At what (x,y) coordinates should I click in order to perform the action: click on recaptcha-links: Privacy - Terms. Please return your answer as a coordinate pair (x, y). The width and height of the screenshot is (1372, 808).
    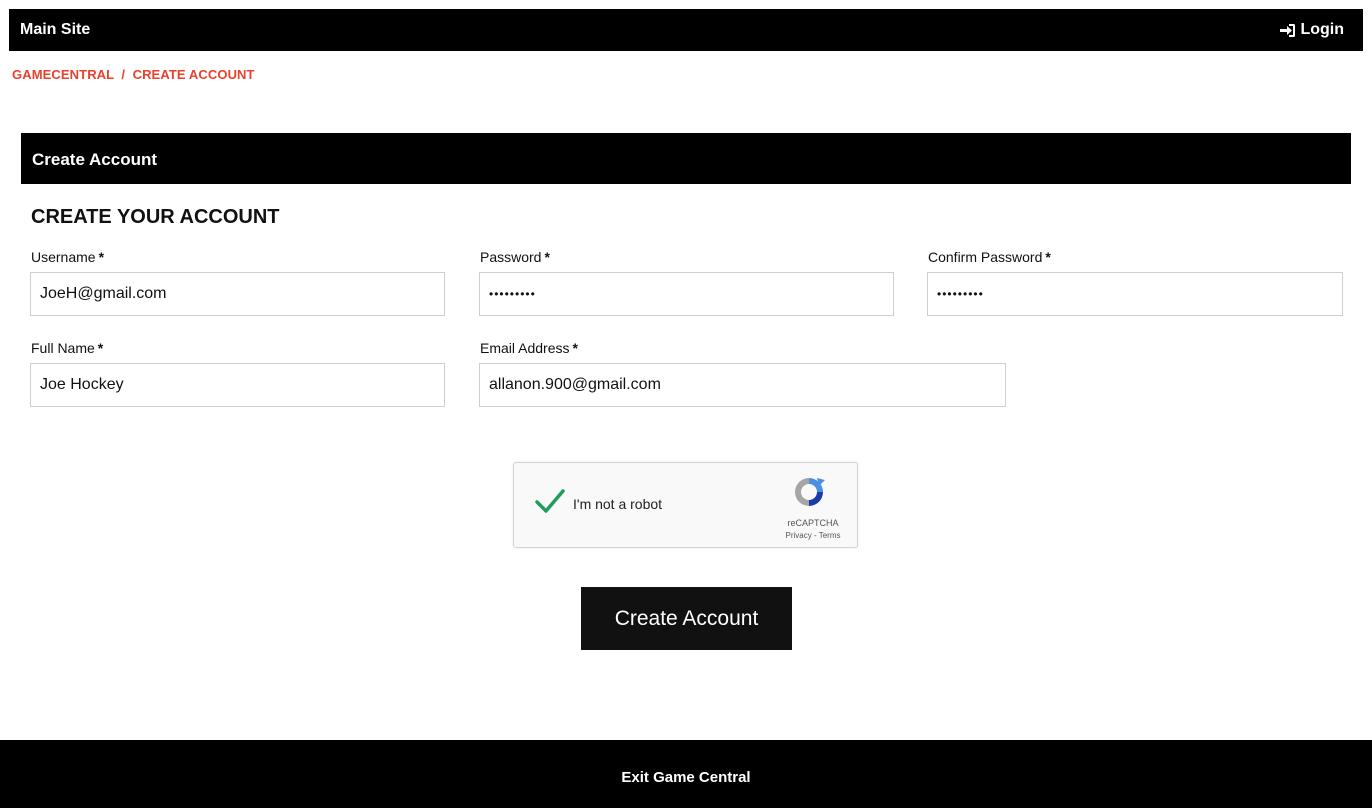
    Looking at the image, I should click on (813, 535).